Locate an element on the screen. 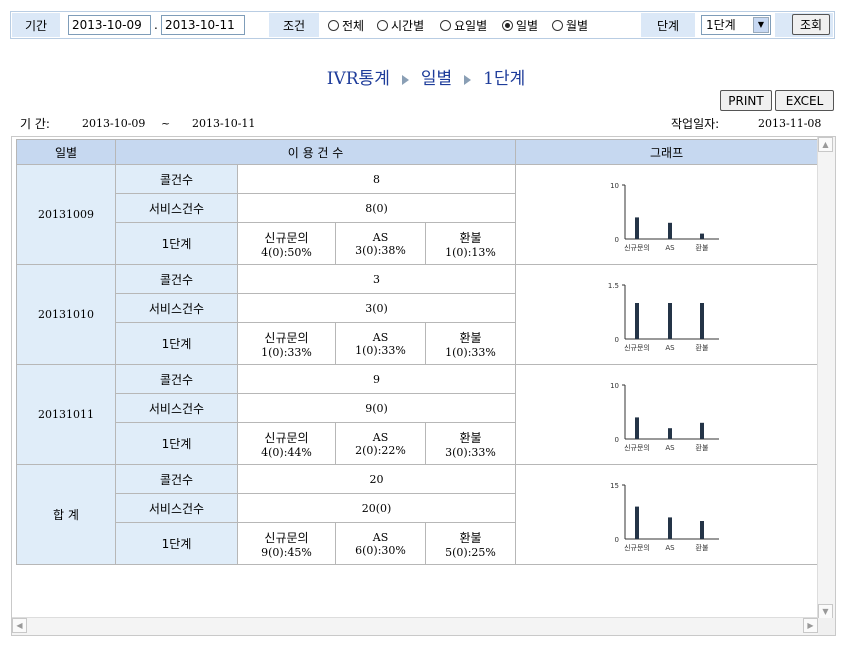 The width and height of the screenshot is (852, 655). calls-value: 8 is located at coordinates (376, 179).